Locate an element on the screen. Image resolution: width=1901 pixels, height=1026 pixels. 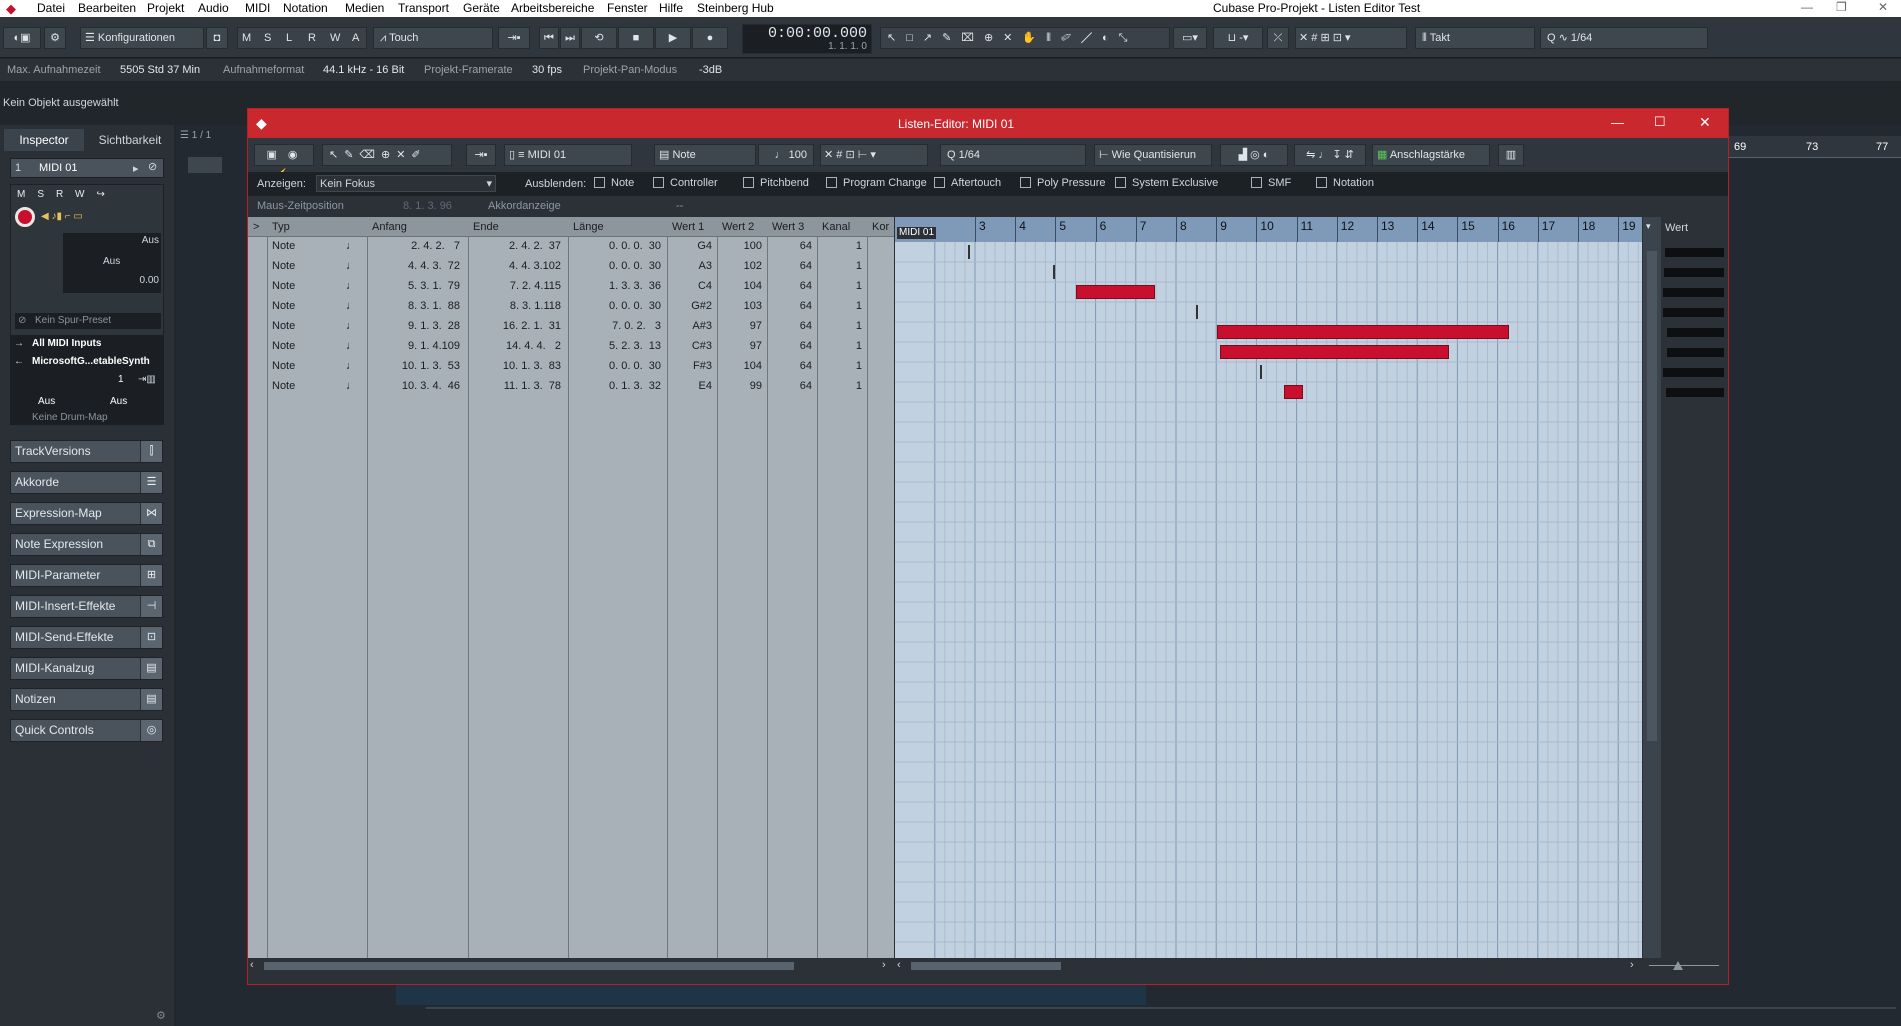
menu-projekt: Projekt is located at coordinates (165, 8).